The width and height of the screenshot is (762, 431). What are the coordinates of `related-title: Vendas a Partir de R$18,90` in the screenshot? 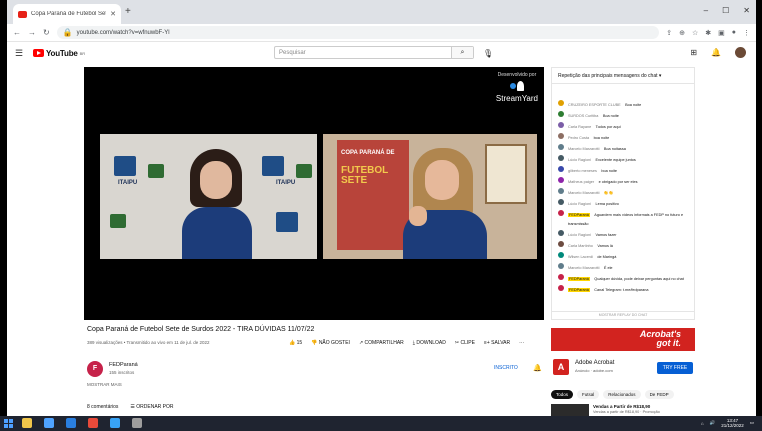 It's located at (621, 406).